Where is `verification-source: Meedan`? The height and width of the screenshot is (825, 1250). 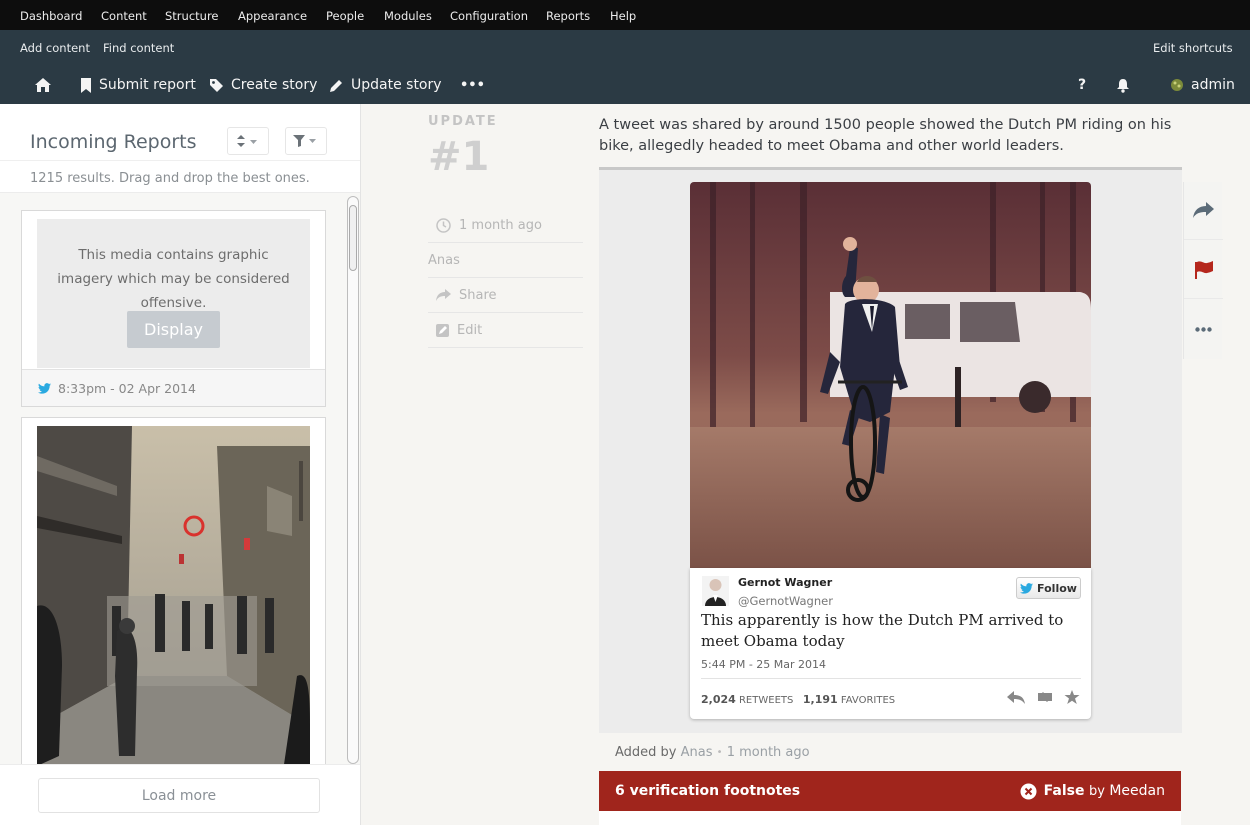 verification-source: Meedan is located at coordinates (1137, 791).